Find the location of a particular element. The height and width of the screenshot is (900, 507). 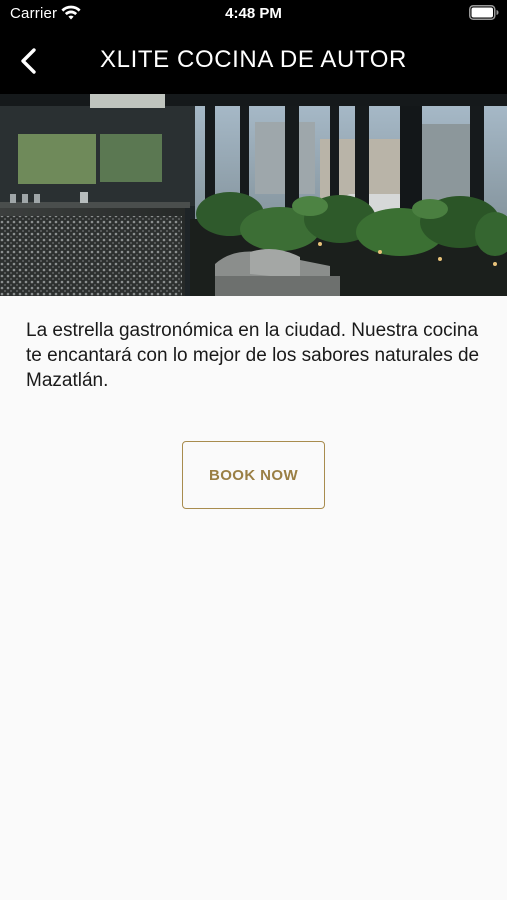

status-time: 4:48 PM is located at coordinates (253, 13).